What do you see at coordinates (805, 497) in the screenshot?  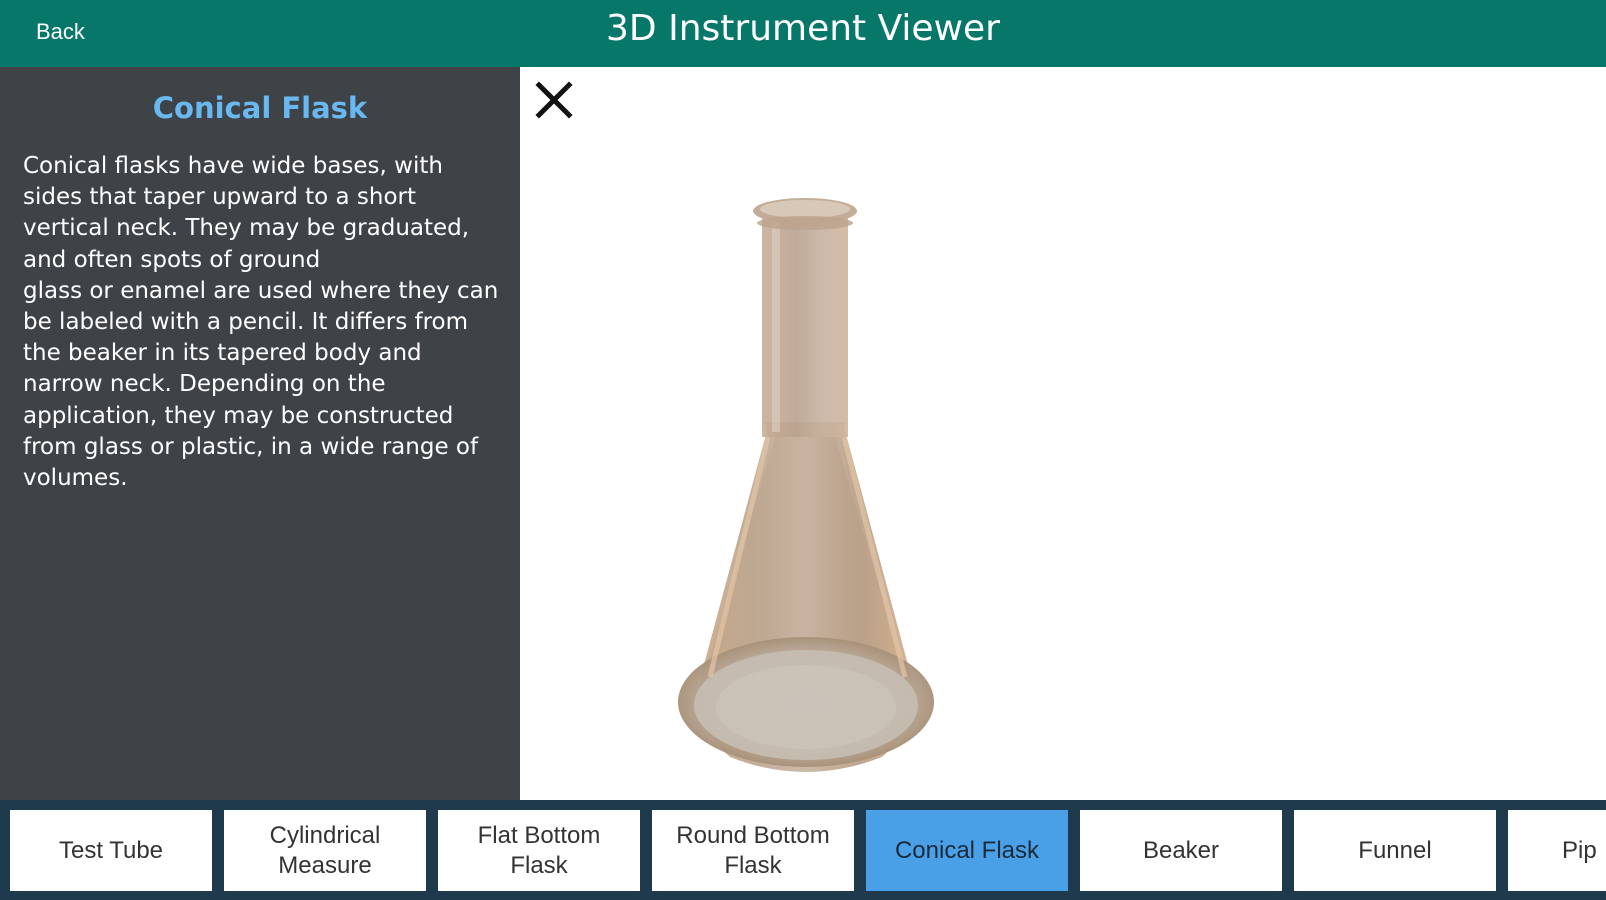 I see `conical-flask-model` at bounding box center [805, 497].